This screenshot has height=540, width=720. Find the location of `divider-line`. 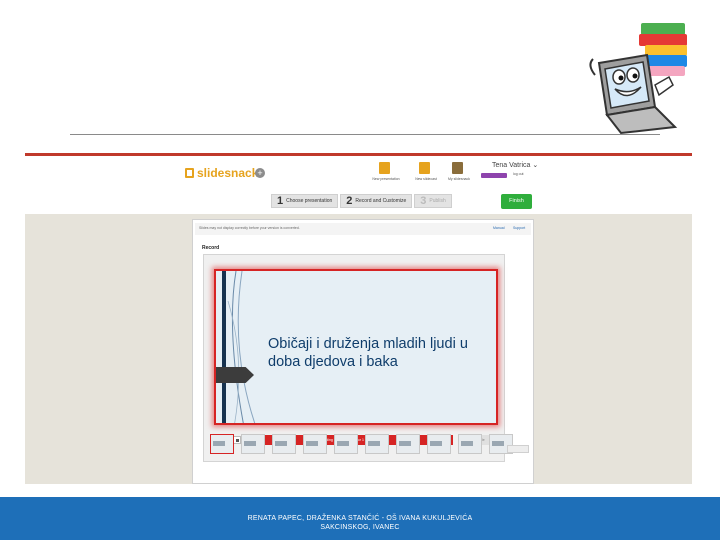

divider-line is located at coordinates (365, 134).